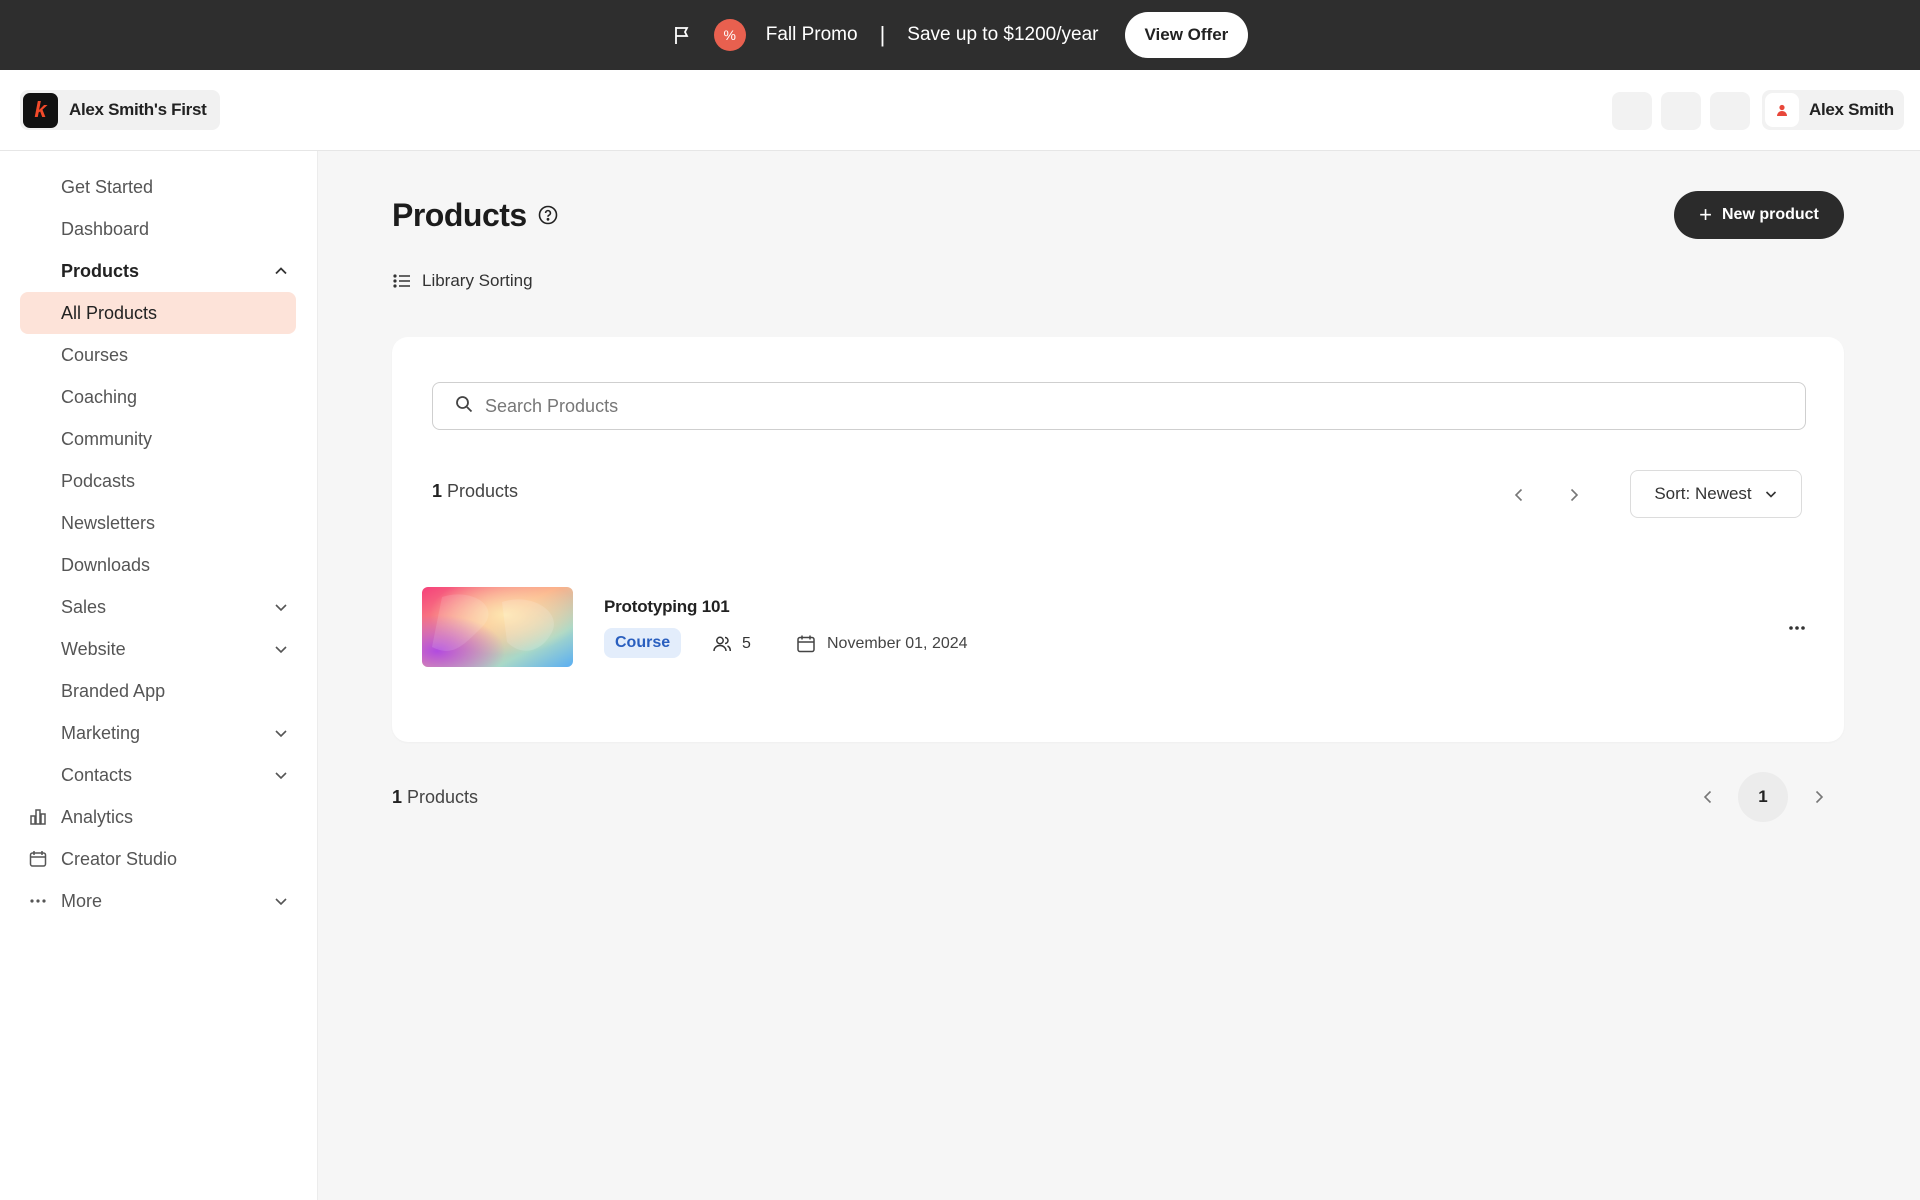 This screenshot has height=1200, width=1920. I want to click on sidebar-item-contacts: Contacts, so click(158, 775).